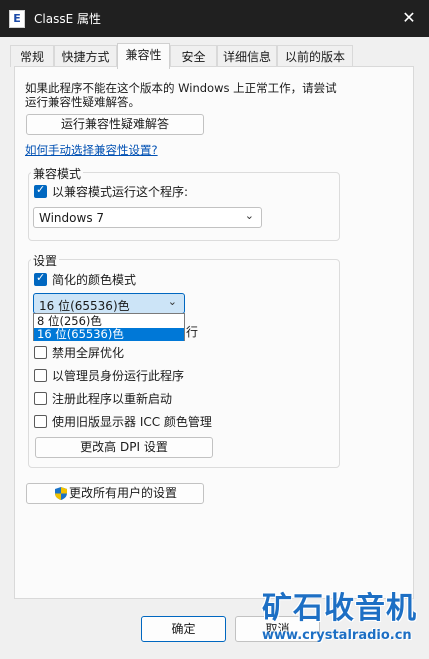  Describe the element at coordinates (40, 352) in the screenshot. I see `fullscreen-opt-checkbox` at that location.